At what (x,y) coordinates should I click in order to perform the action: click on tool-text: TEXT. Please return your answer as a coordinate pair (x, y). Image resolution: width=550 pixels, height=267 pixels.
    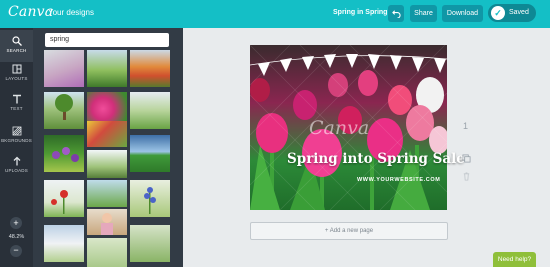
    Looking at the image, I should click on (16, 104).